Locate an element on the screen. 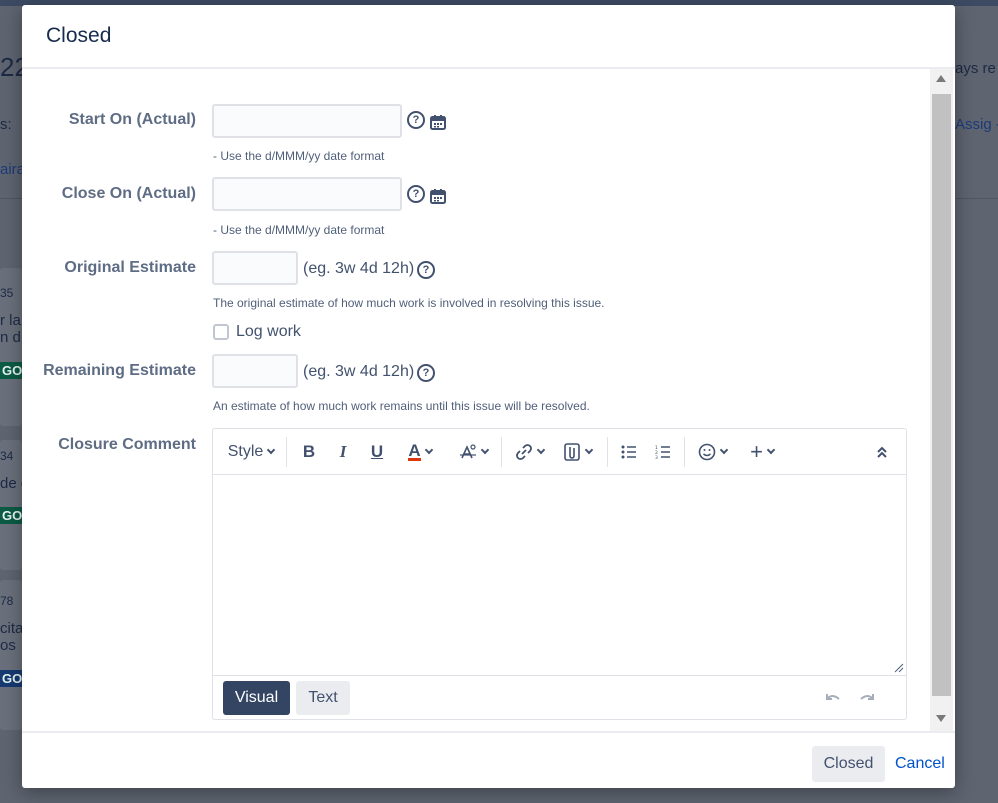 The height and width of the screenshot is (803, 998). dialog-footer: Closed Cancel is located at coordinates (488, 759).